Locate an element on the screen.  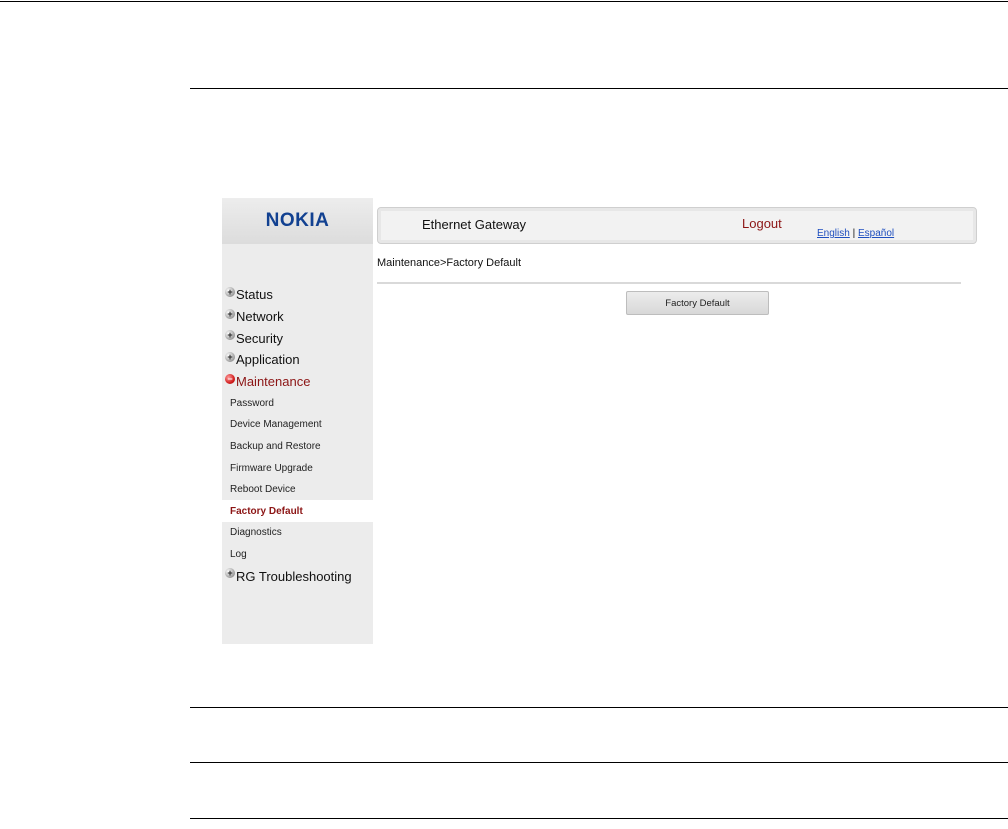
sidebar-item-label: Maintenance is located at coordinates (273, 382).